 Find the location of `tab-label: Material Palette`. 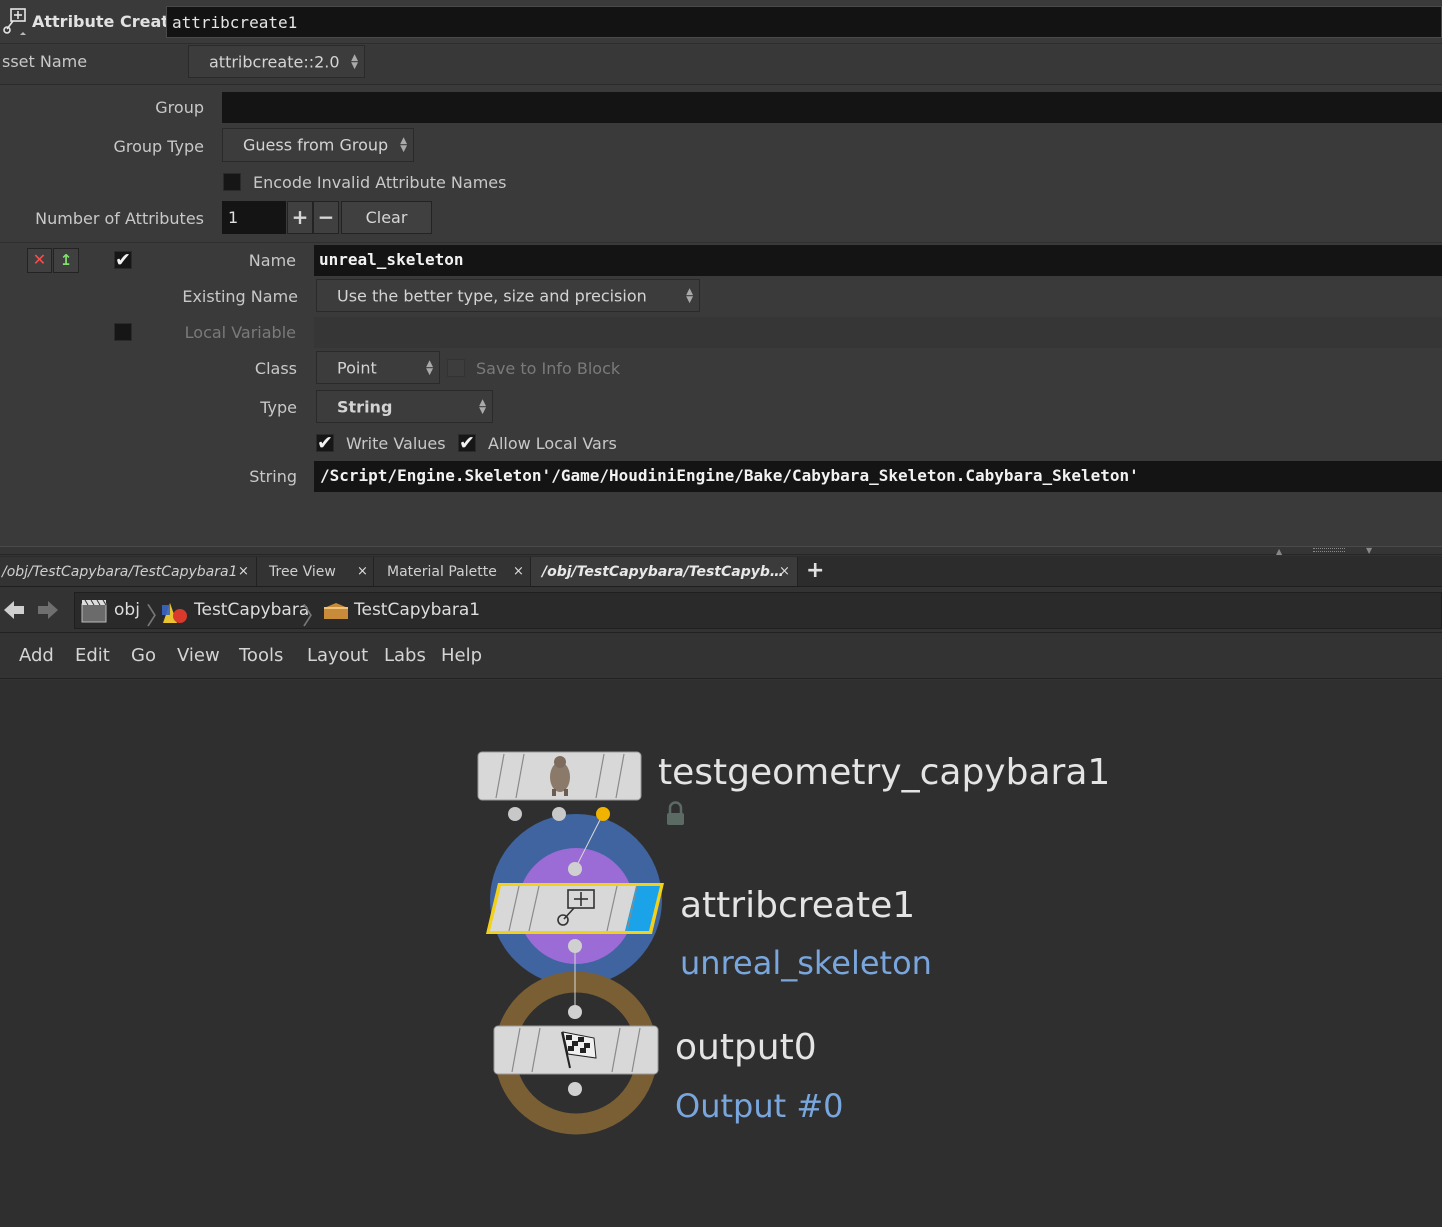

tab-label: Material Palette is located at coordinates (442, 572).